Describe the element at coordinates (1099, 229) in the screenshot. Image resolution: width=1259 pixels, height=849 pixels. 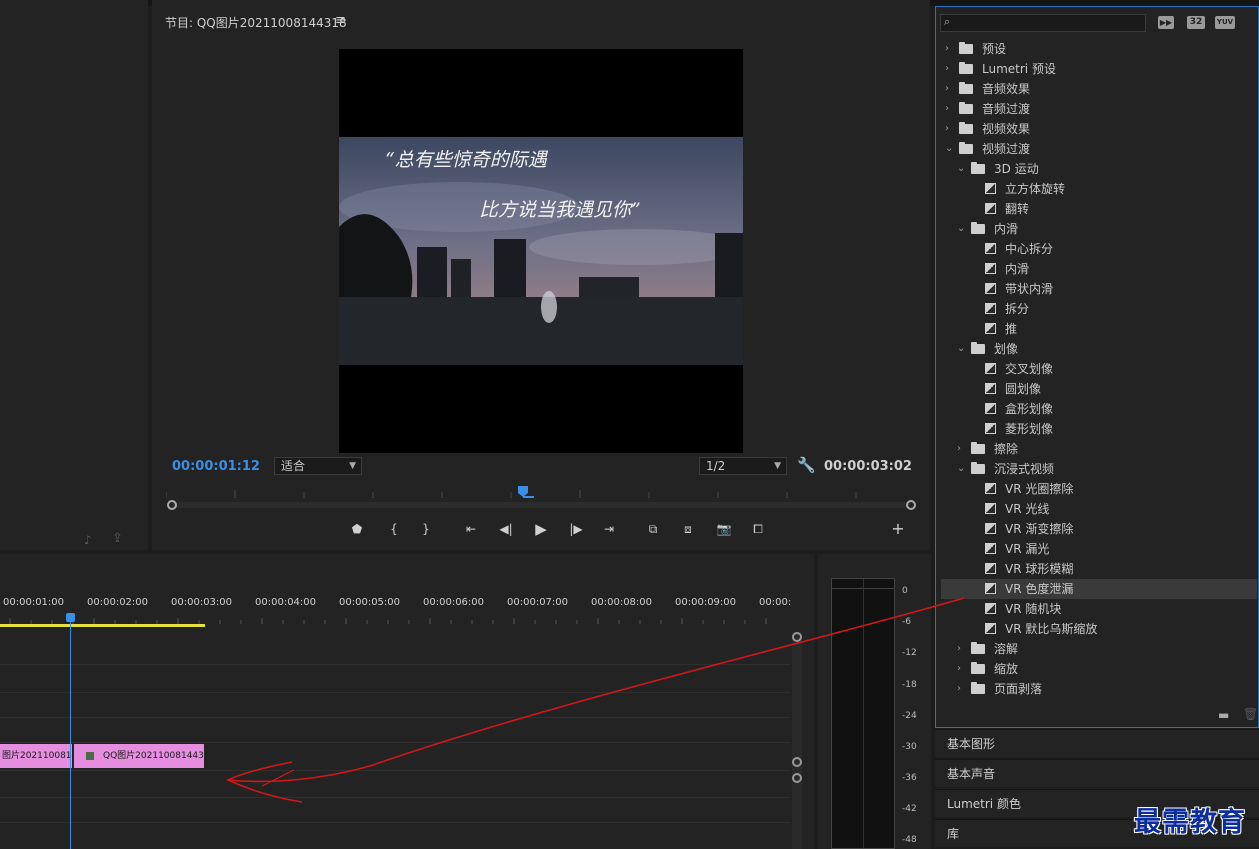
I see `effects-folder: ⌄ 内滑` at that location.